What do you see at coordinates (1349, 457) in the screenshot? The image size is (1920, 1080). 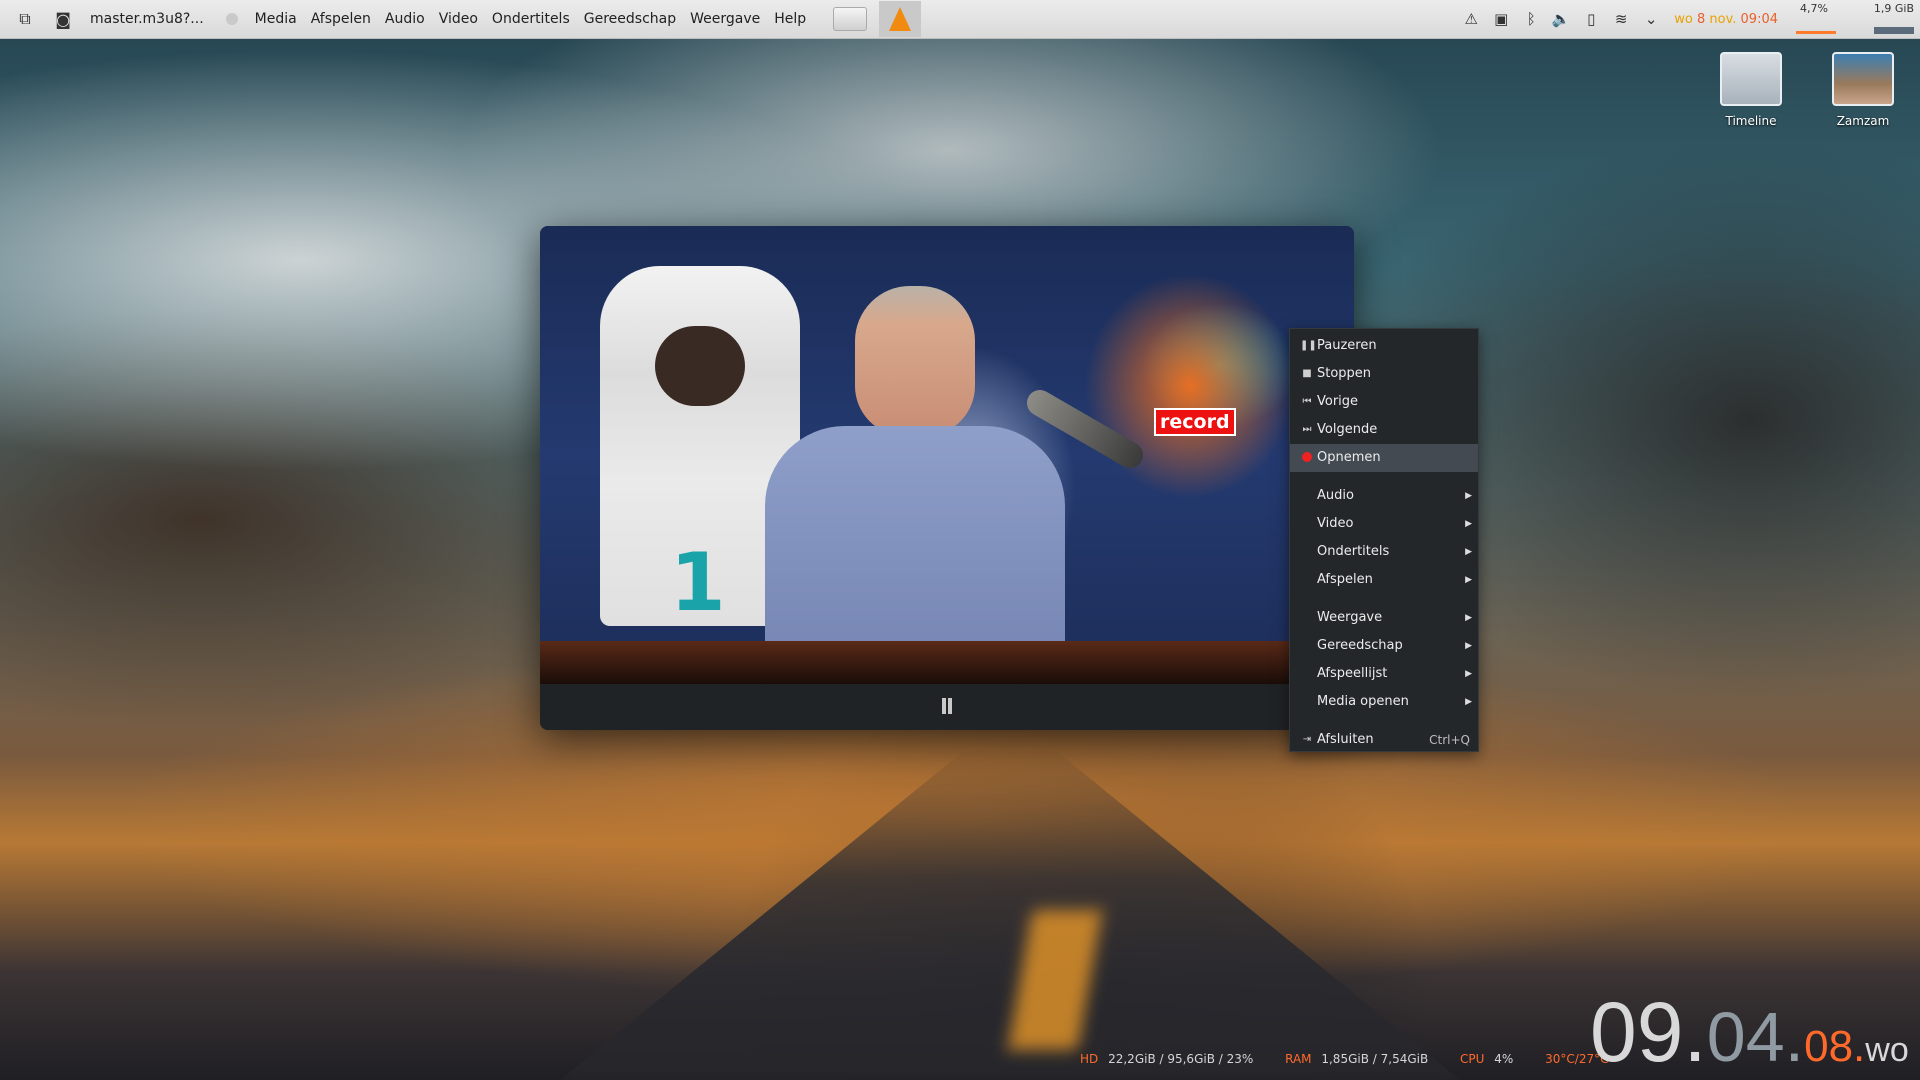 I see `ctx-label: Opnemen` at bounding box center [1349, 457].